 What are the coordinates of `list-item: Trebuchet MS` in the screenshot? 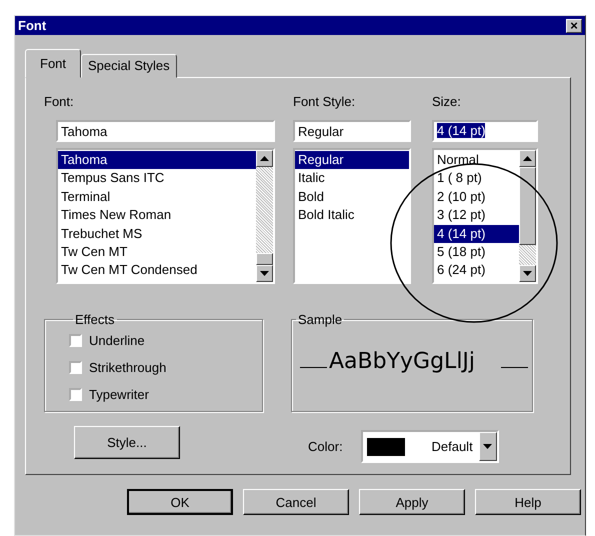 It's located at (157, 234).